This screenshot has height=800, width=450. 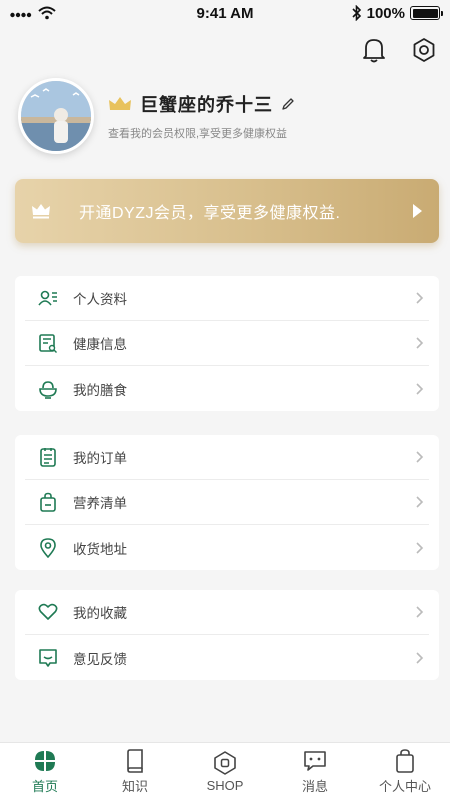 I want to click on menu-item-nutrition-list: 营养清单, so click(x=227, y=502).